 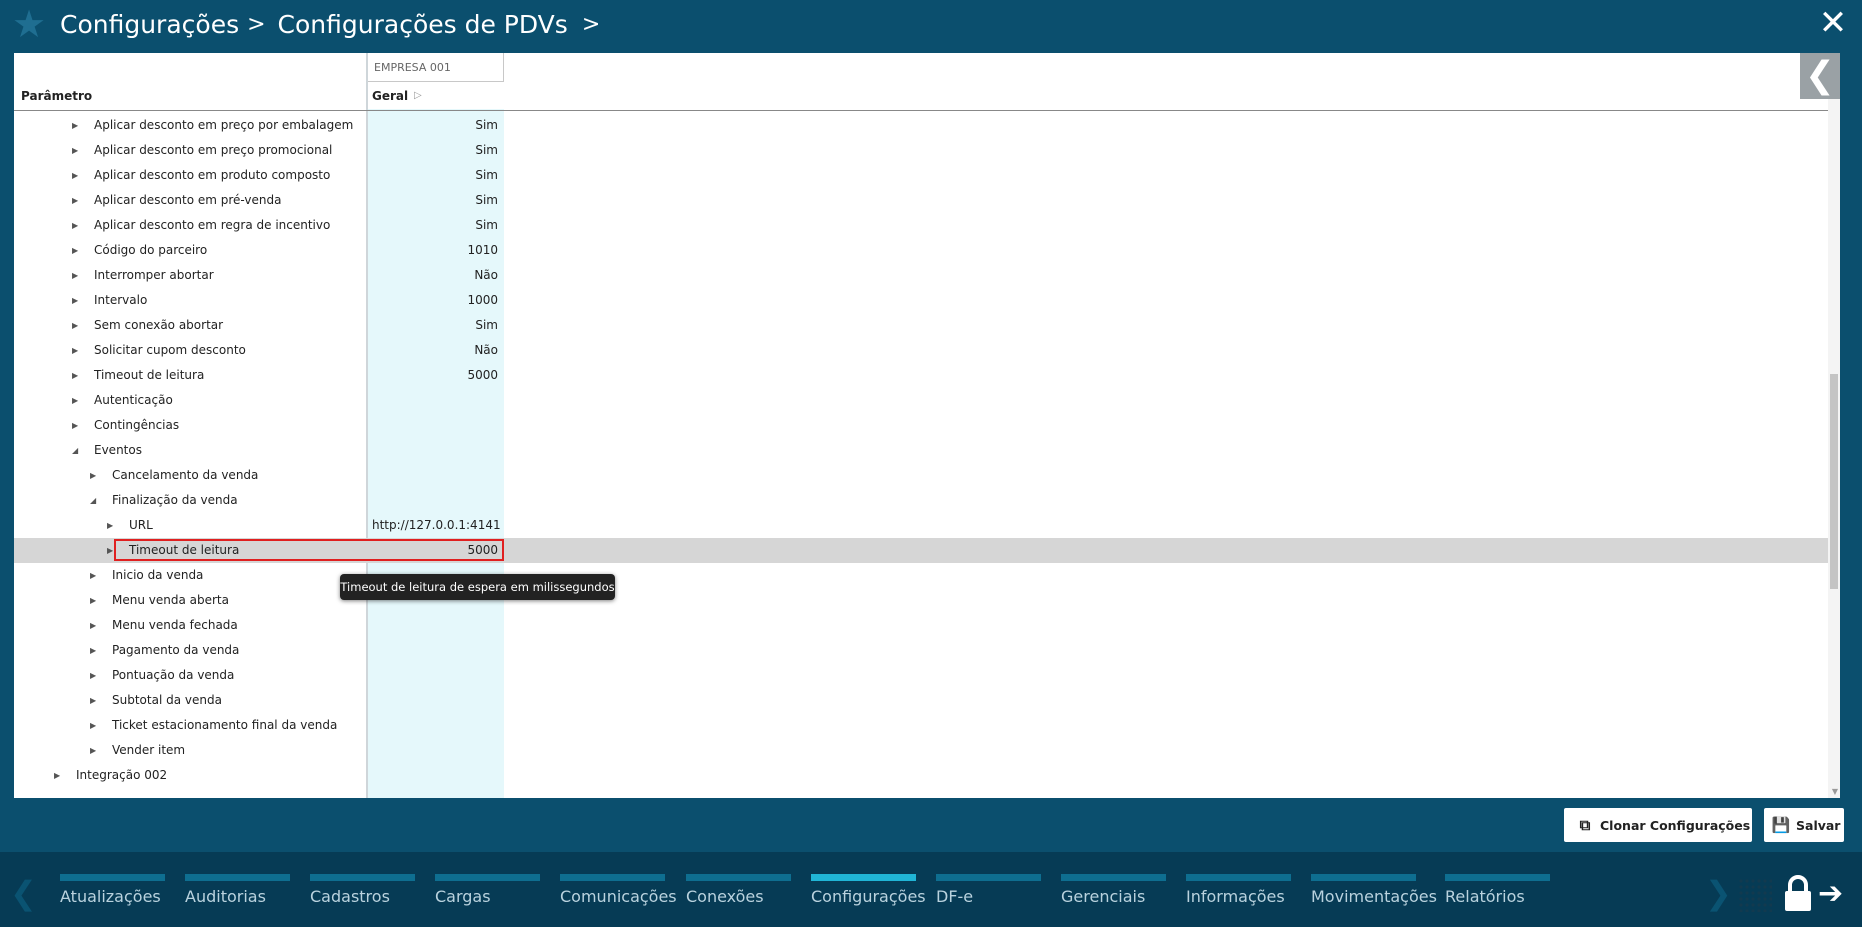 What do you see at coordinates (927, 775) in the screenshot?
I see `table-row: ▶ Integração 002` at bounding box center [927, 775].